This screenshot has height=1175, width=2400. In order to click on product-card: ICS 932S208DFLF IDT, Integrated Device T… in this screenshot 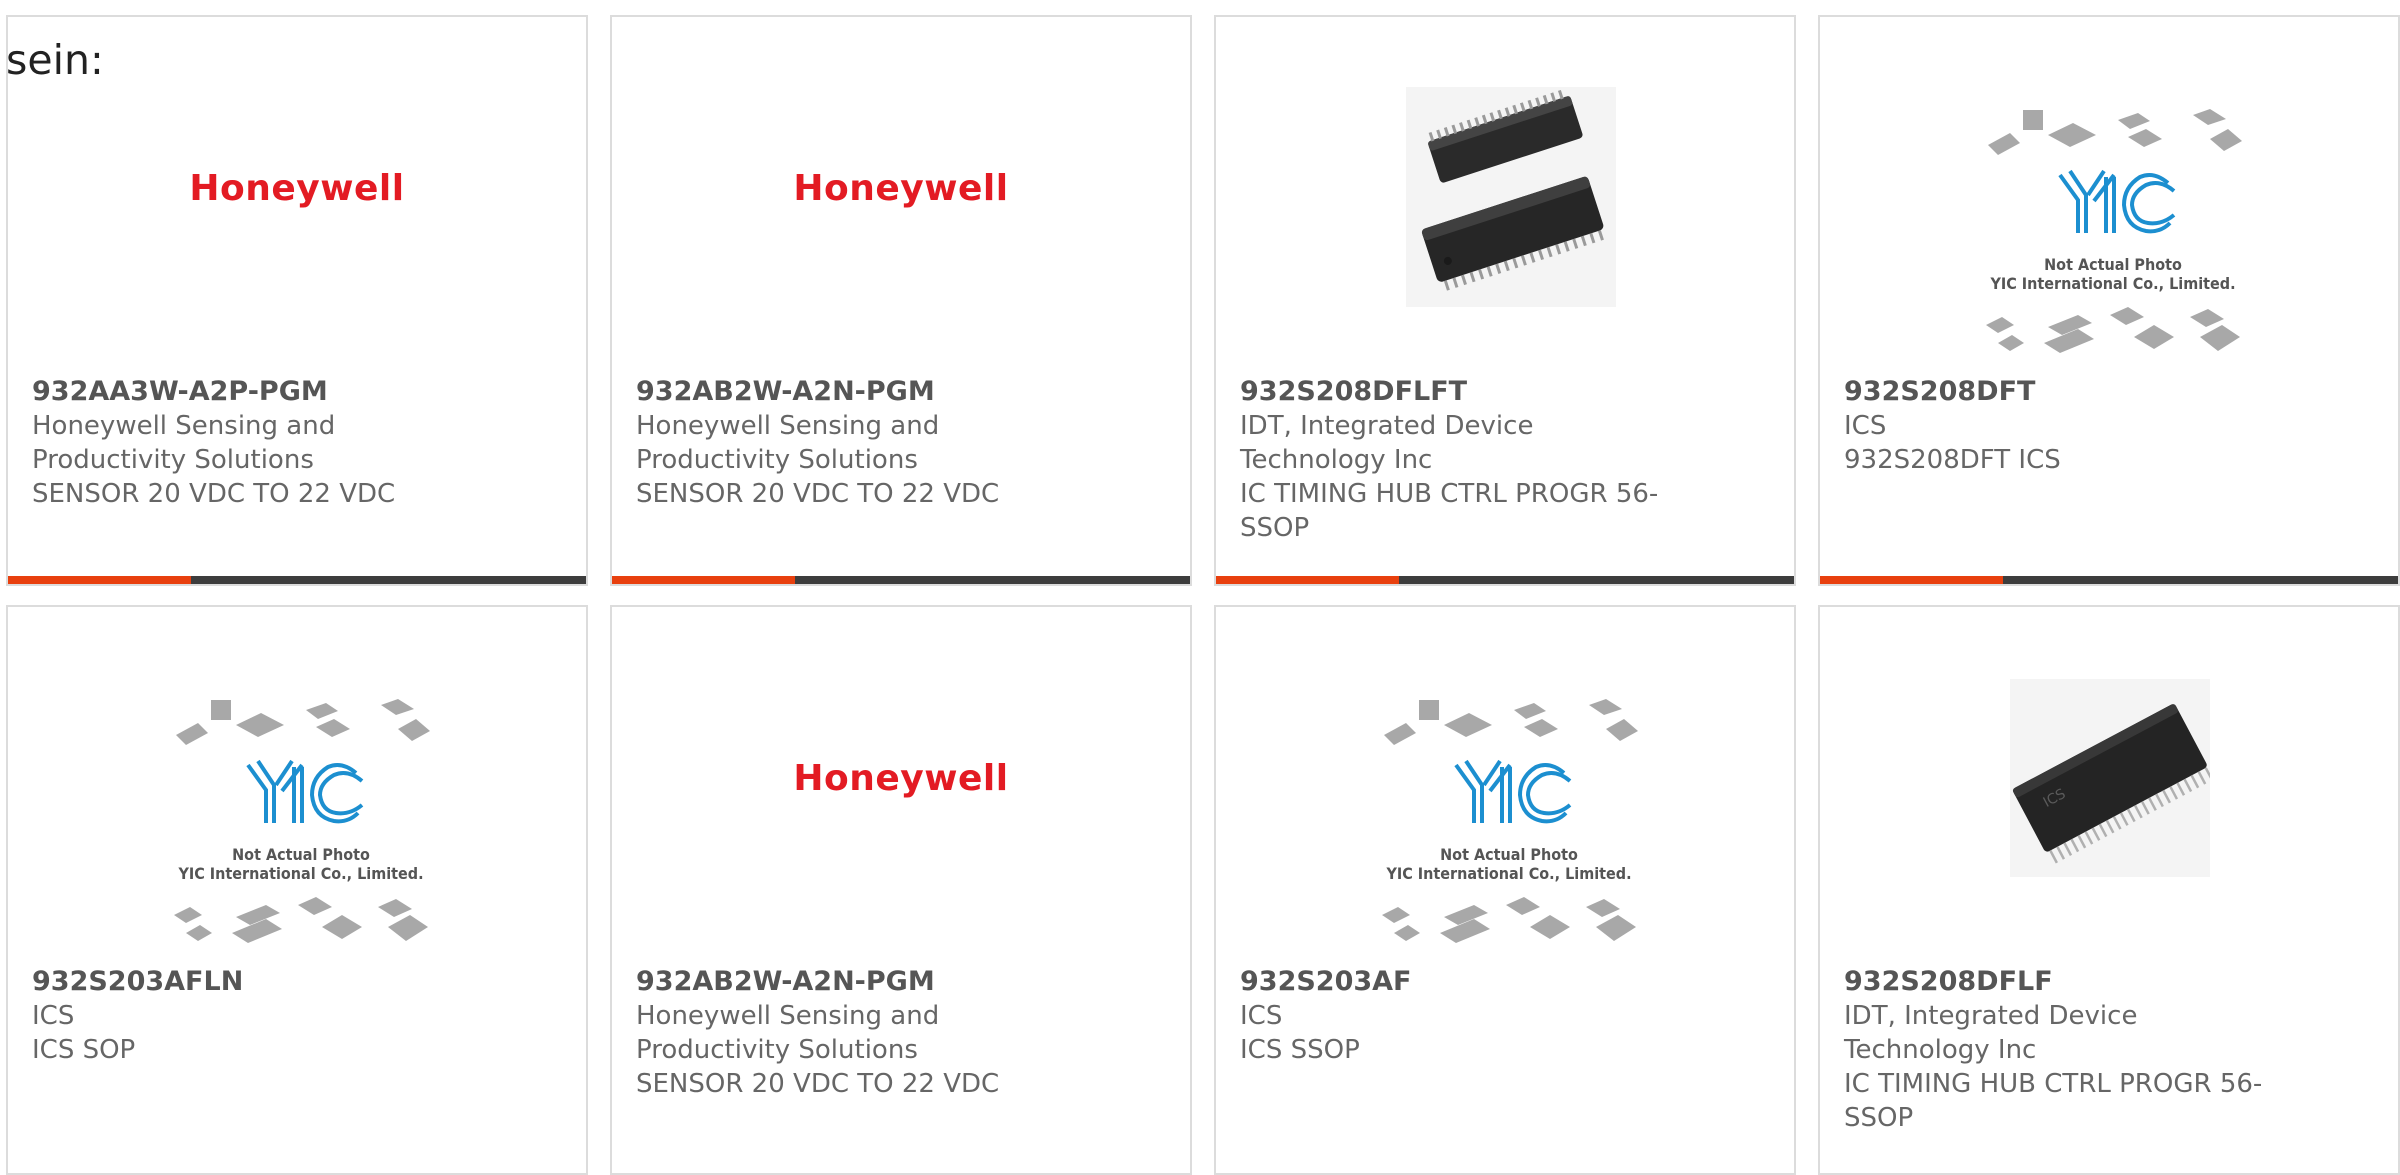, I will do `click(2109, 890)`.